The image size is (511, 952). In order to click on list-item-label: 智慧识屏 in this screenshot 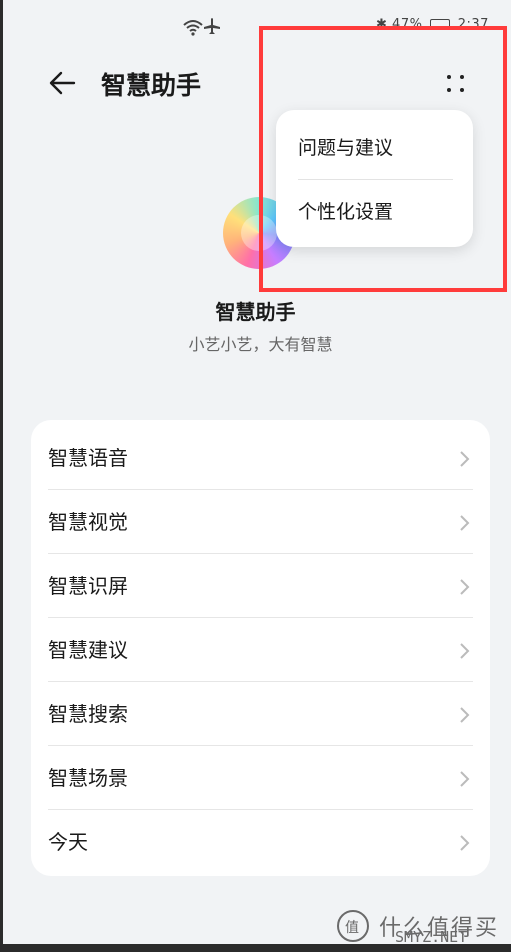, I will do `click(88, 586)`.